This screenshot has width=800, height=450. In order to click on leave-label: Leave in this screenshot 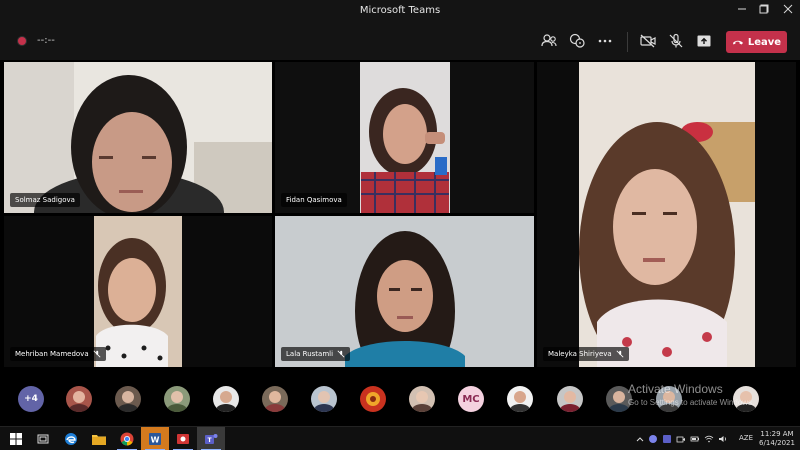, I will do `click(764, 42)`.